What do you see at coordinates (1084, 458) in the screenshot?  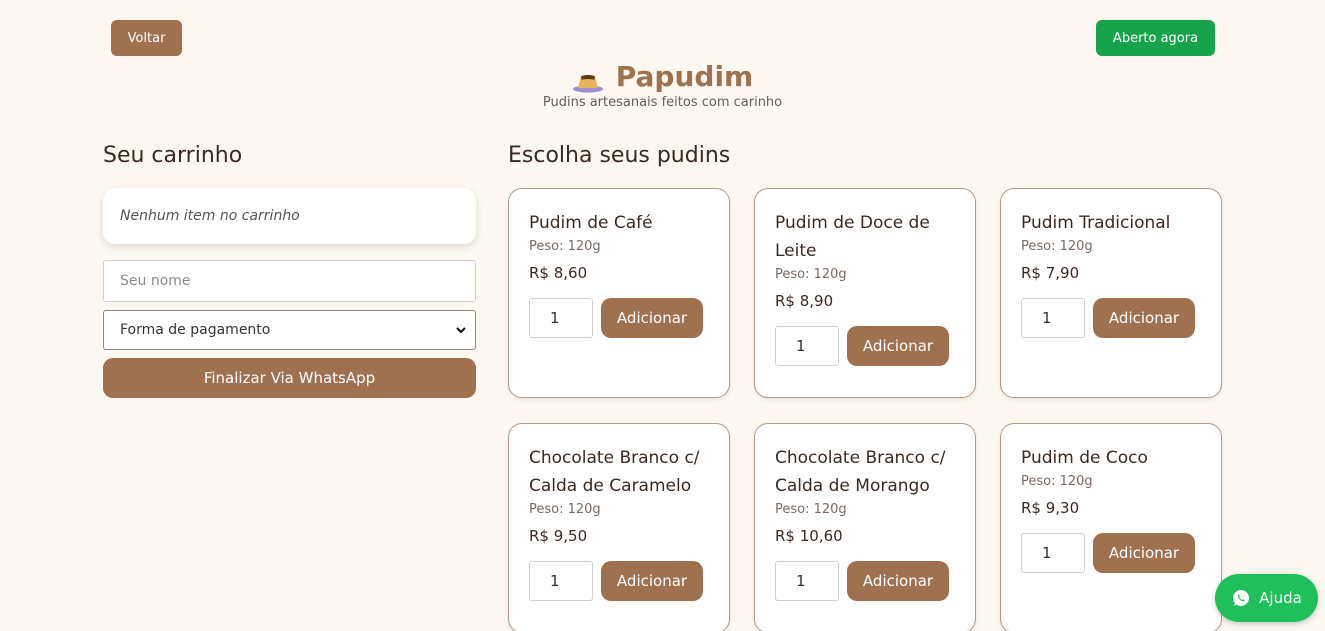 I see `product-name: Pudim de Coco` at bounding box center [1084, 458].